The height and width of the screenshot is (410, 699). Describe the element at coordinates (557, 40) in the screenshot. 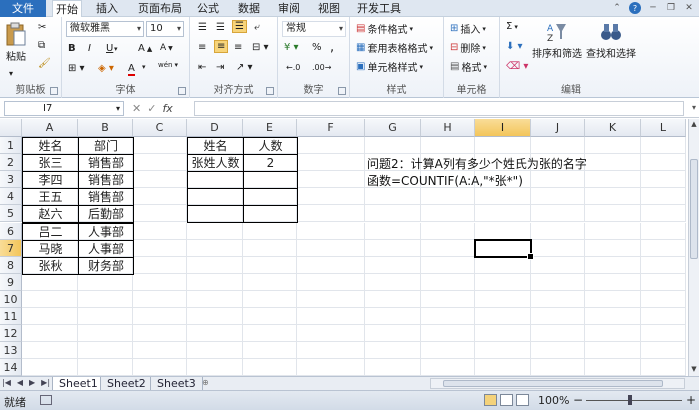

I see `sort-filter-button: A Z 排序和筛选` at that location.